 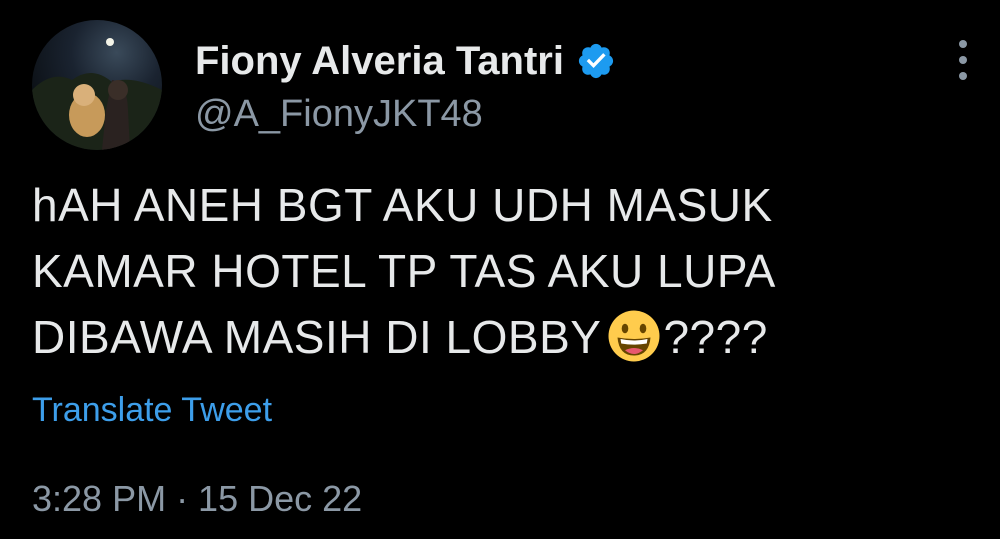 I want to click on tweet-timestamp: 3:28 PM · 15 Dec 22, so click(x=197, y=499).